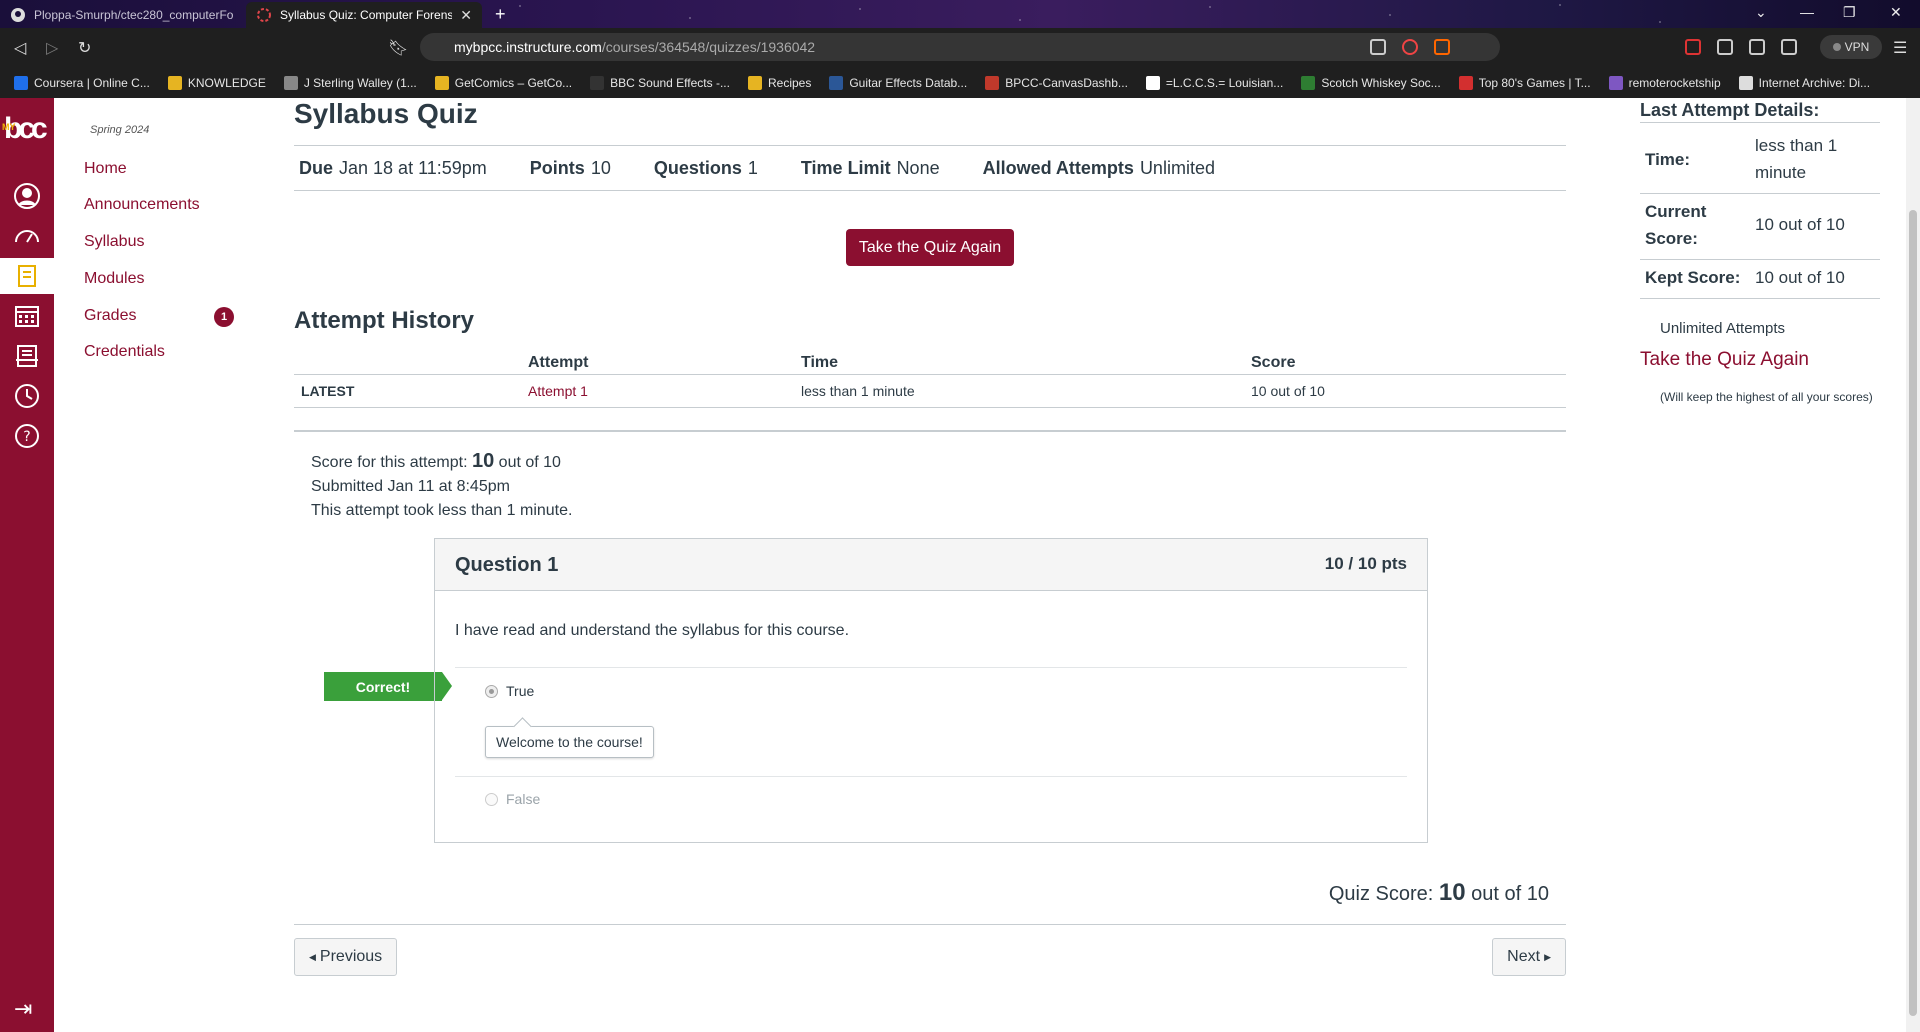 This screenshot has width=1920, height=1032. I want to click on minimize-icon: —, so click(1807, 12).